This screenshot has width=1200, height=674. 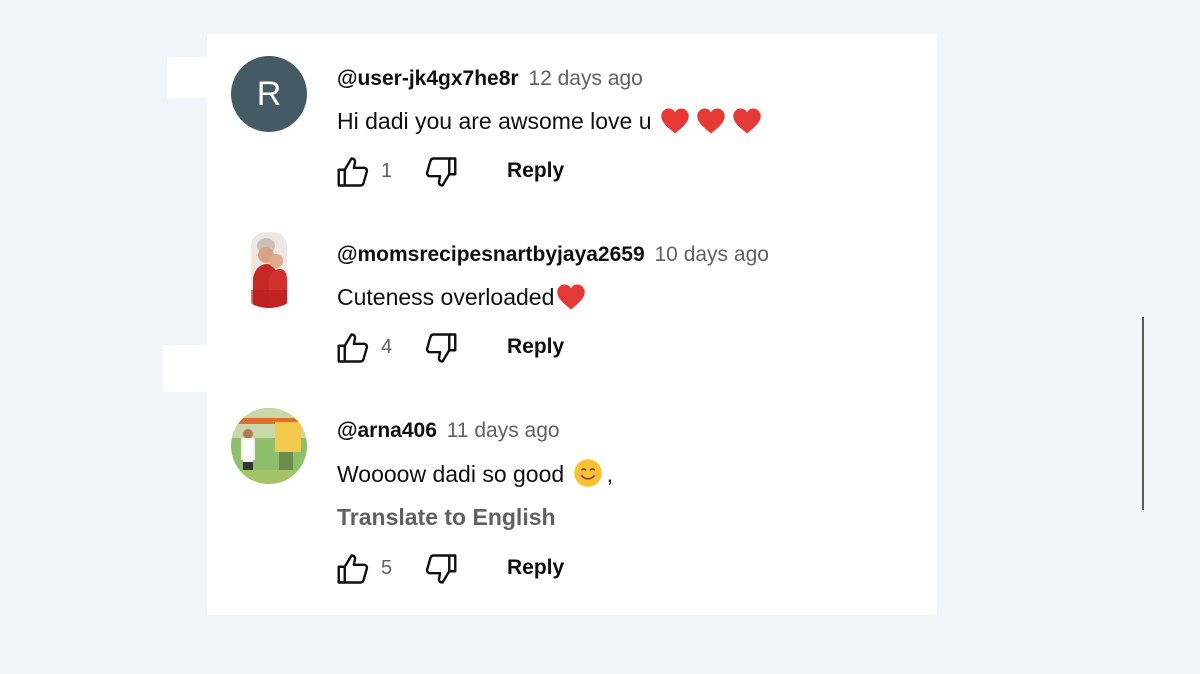 What do you see at coordinates (494, 121) in the screenshot?
I see `comment-text-content: Hi dadi you are awsome love u` at bounding box center [494, 121].